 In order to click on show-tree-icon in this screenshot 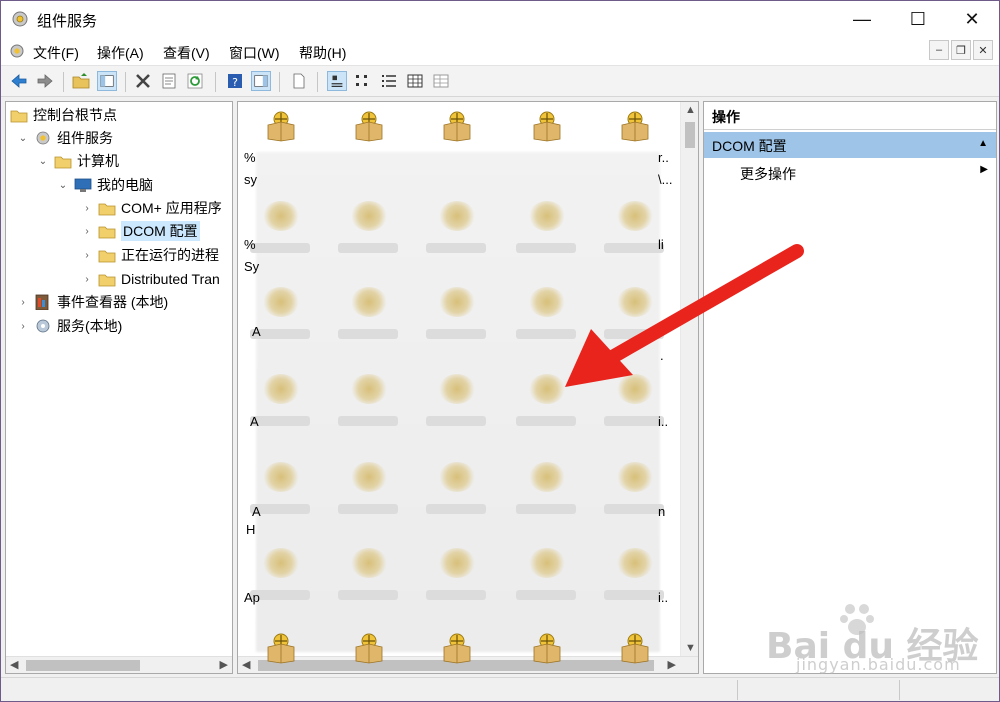, I will do `click(107, 81)`.